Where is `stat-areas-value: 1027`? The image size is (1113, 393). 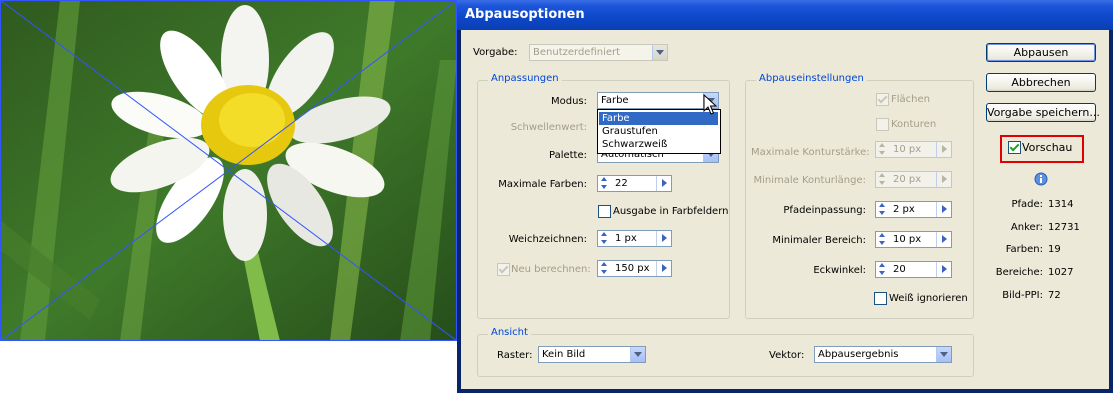 stat-areas-value: 1027 is located at coordinates (1061, 272).